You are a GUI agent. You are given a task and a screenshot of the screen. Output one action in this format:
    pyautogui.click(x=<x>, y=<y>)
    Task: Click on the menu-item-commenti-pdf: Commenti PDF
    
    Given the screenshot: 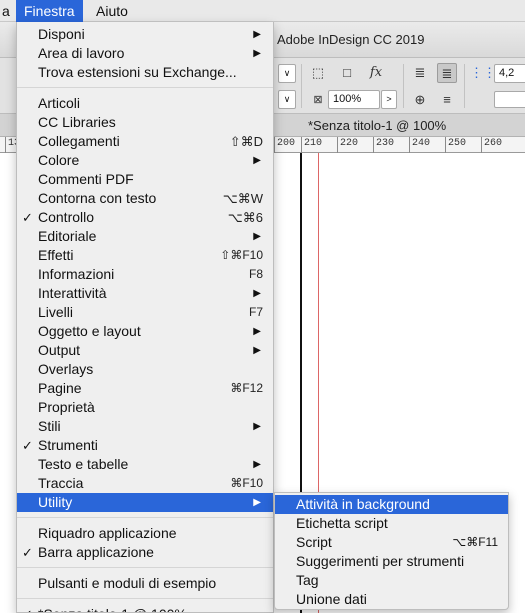 What is the action you would take?
    pyautogui.click(x=145, y=179)
    